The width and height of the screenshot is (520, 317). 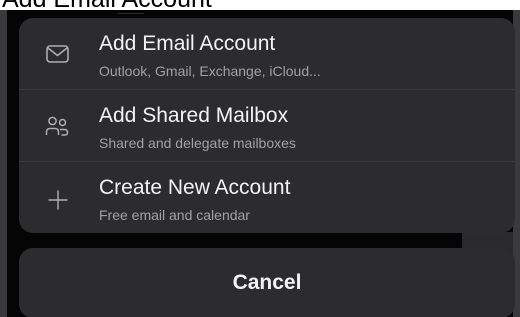 What do you see at coordinates (3, 163) in the screenshot?
I see `background-panel-left` at bounding box center [3, 163].